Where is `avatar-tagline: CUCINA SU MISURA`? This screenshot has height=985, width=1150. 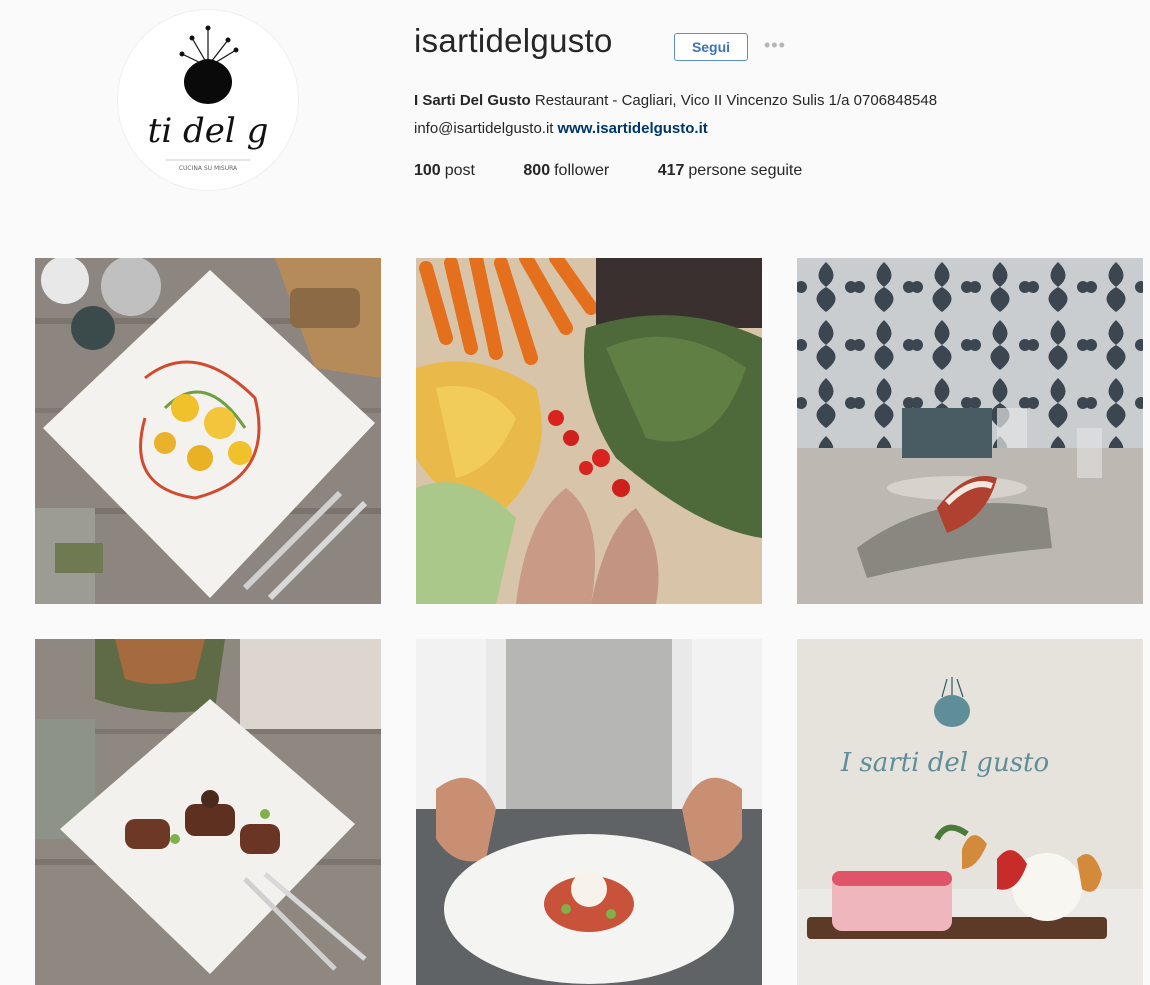
avatar-tagline: CUCINA SU MISURA is located at coordinates (208, 168).